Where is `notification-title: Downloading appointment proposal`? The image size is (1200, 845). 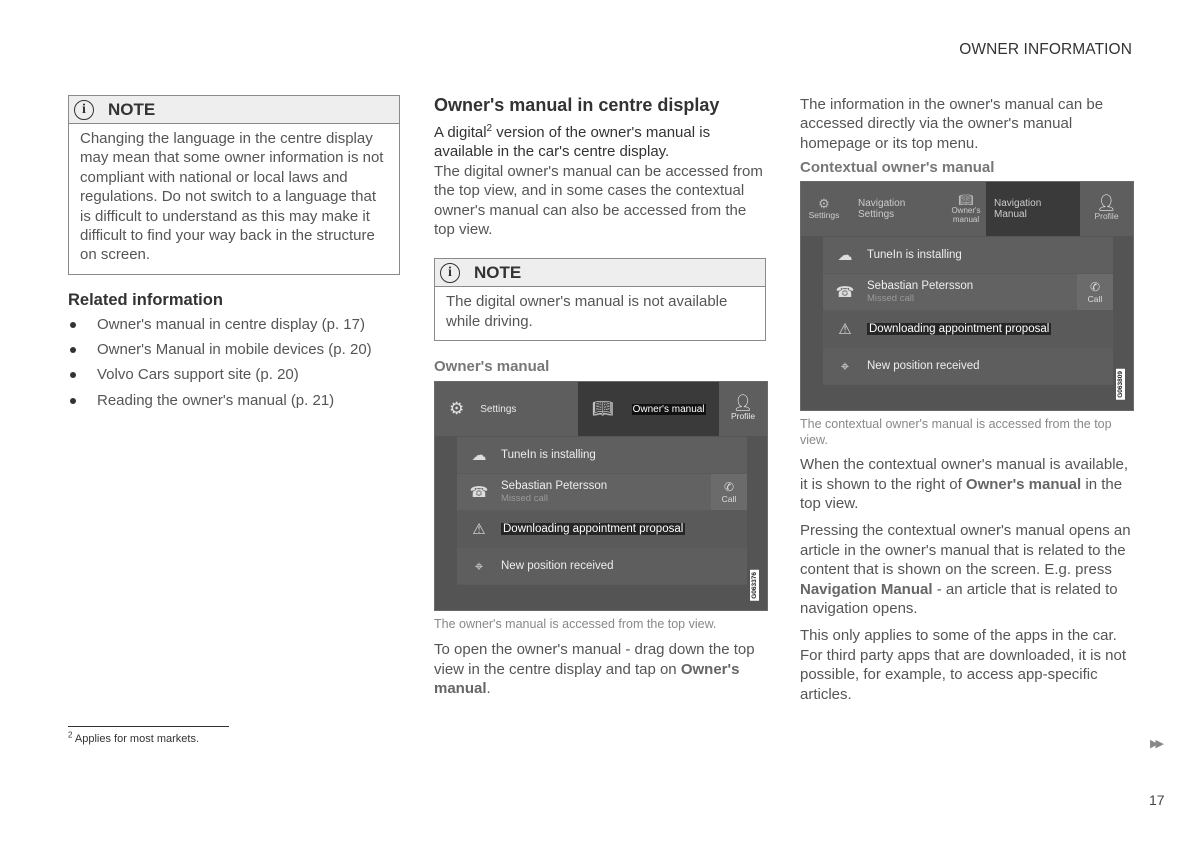 notification-title: Downloading appointment proposal is located at coordinates (593, 529).